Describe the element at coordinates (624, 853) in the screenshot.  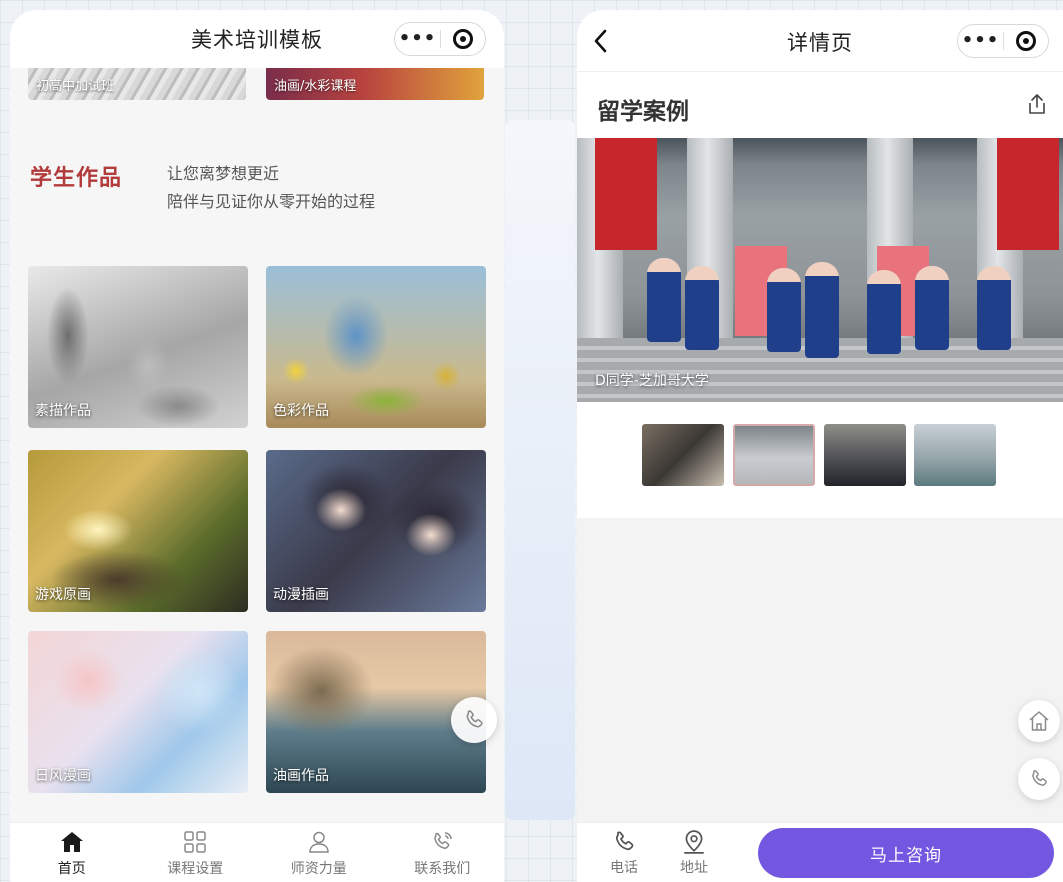
I see `call-button: 电话` at that location.